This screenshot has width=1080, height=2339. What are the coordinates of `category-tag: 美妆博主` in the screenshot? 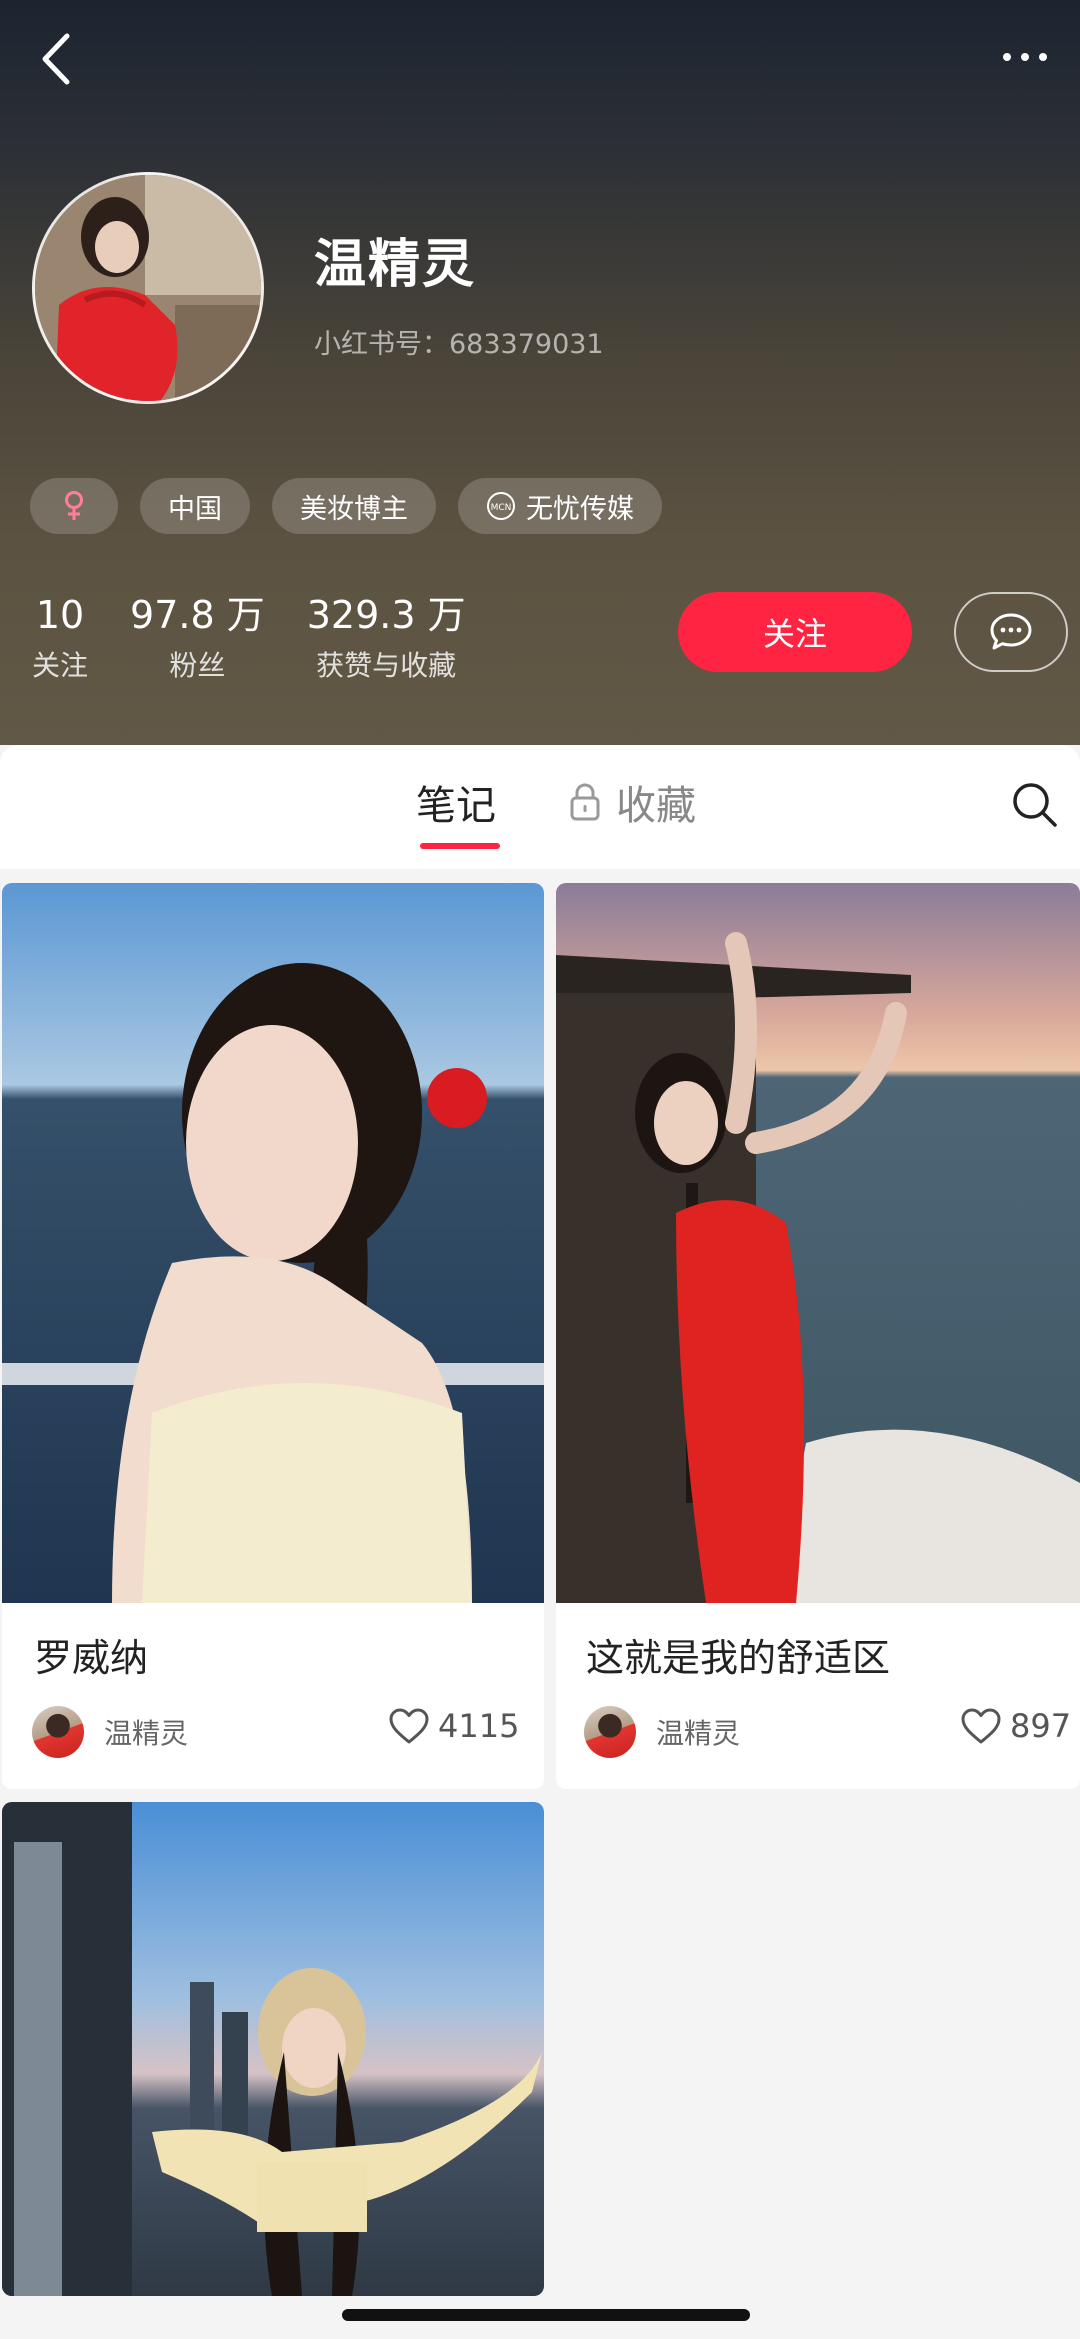 It's located at (354, 506).